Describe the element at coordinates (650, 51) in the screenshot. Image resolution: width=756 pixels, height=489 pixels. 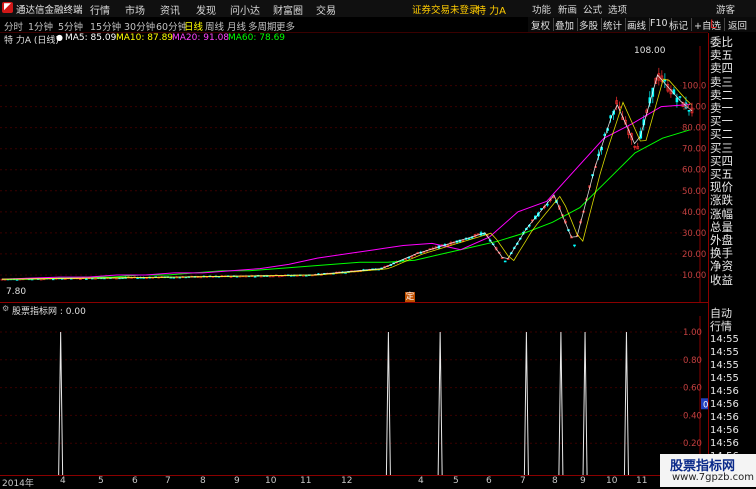
I see `price-max-label: 108.00` at that location.